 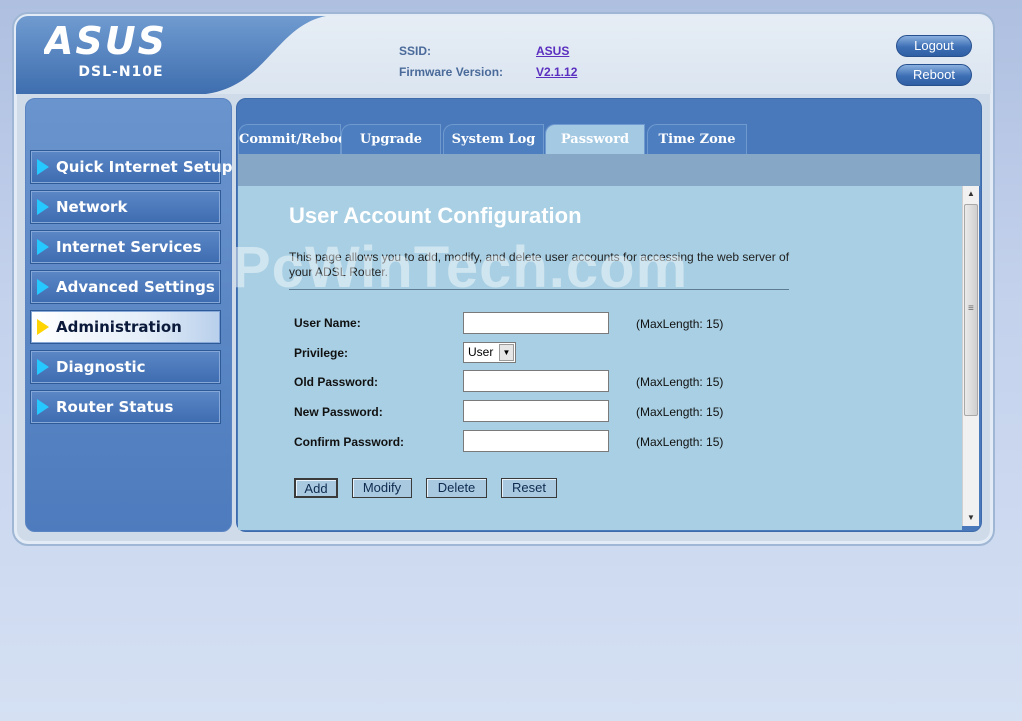 What do you see at coordinates (135, 287) in the screenshot?
I see `sidebar-item-label: Advanced Settings` at bounding box center [135, 287].